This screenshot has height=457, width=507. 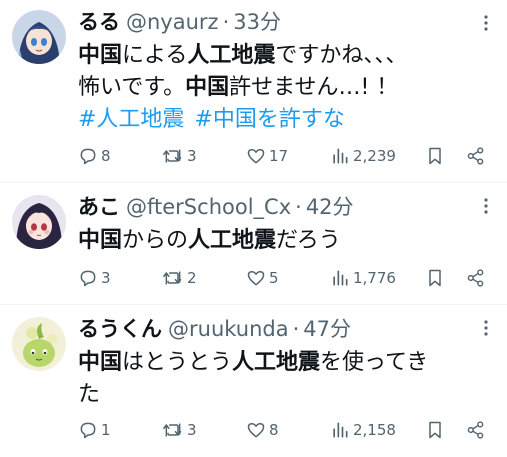 I want to click on retweet-button: 2, so click(x=204, y=278).